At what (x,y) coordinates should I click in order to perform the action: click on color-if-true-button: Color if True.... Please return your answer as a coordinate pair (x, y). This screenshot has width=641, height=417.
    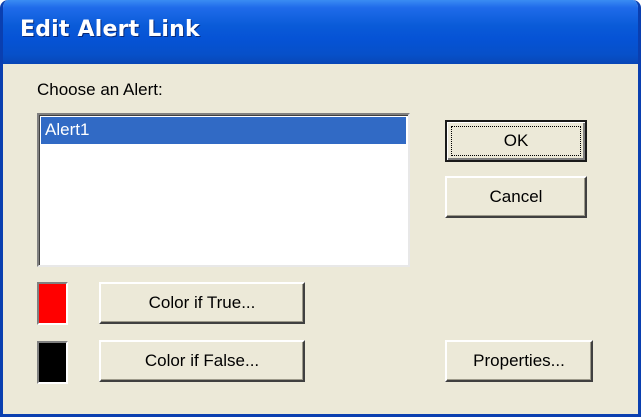
    Looking at the image, I should click on (202, 303).